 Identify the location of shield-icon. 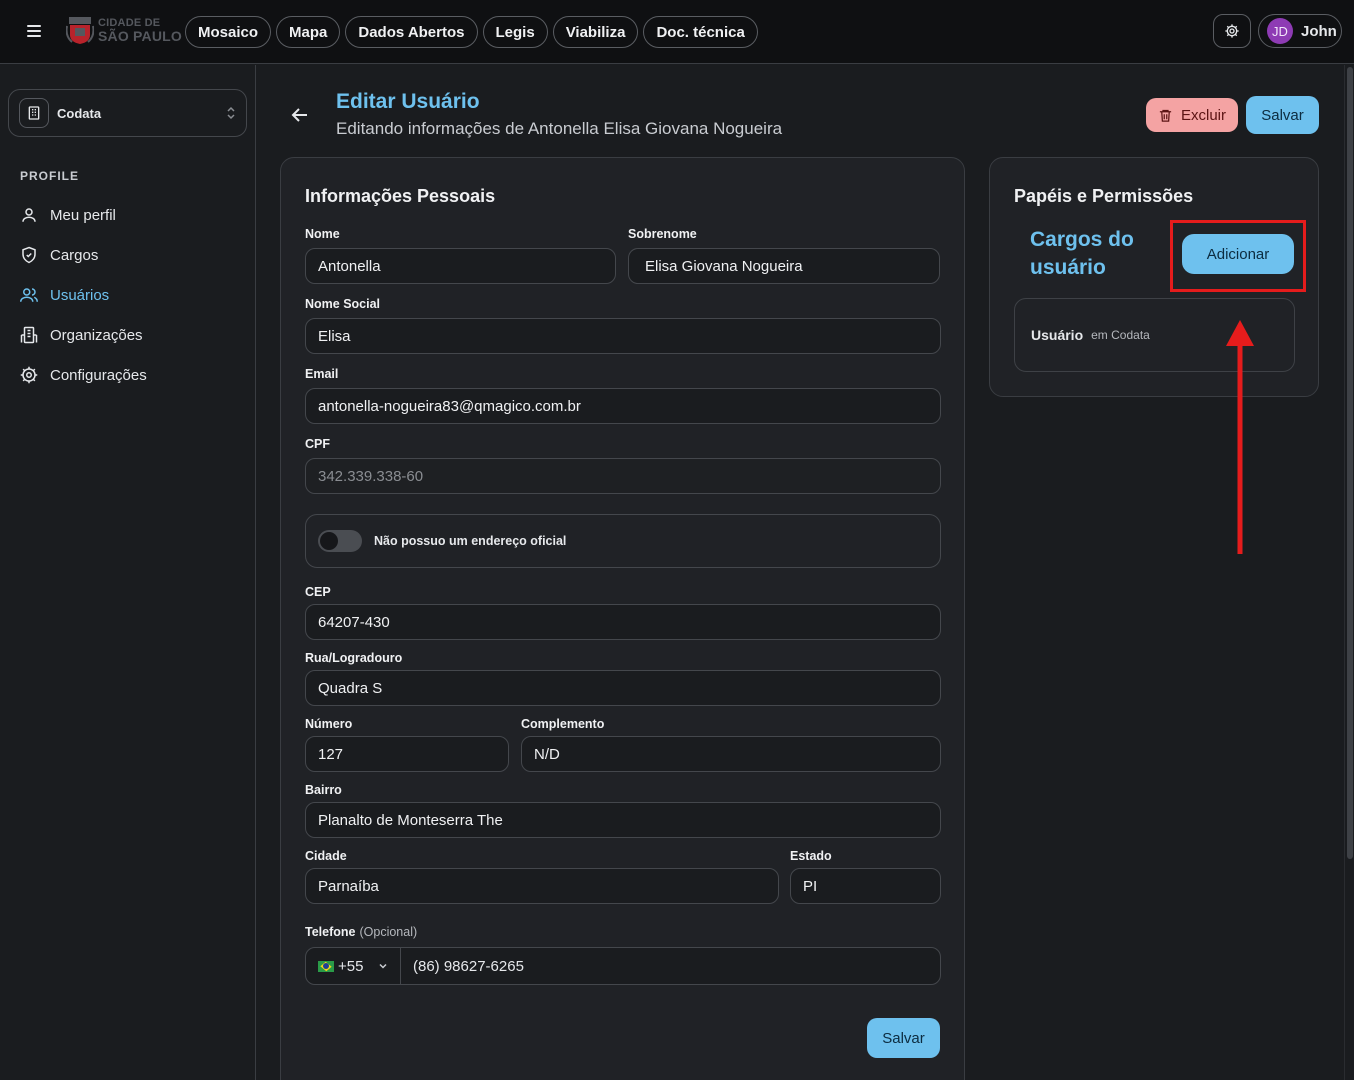
(29, 255).